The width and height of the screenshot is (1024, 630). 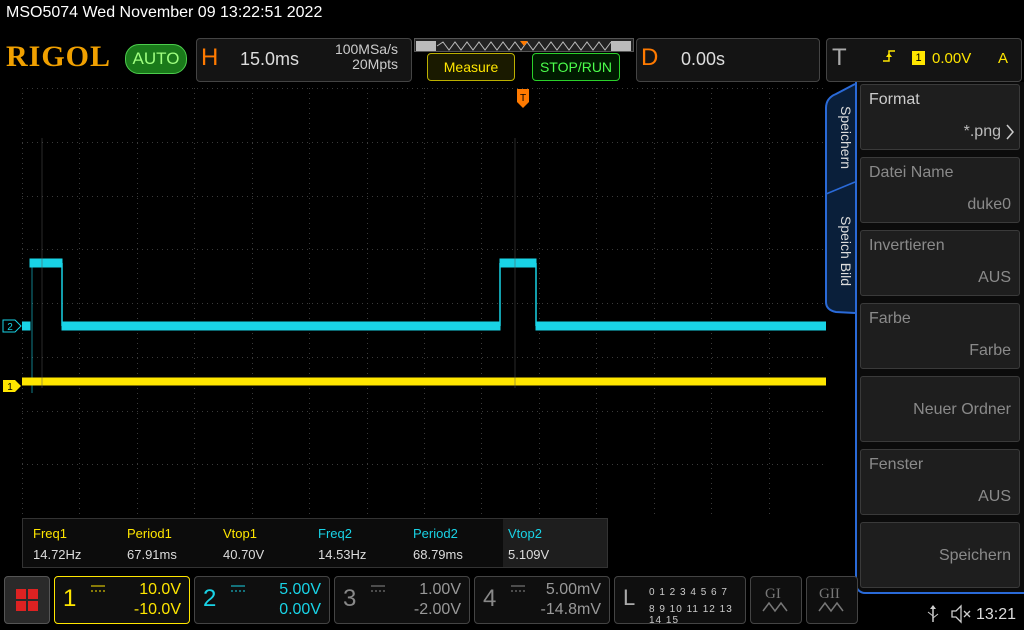 I want to click on logic-panel: L 0 1 2 3 4 5 6 7 8 9 10 11 12 13 14 15, so click(x=680, y=601).